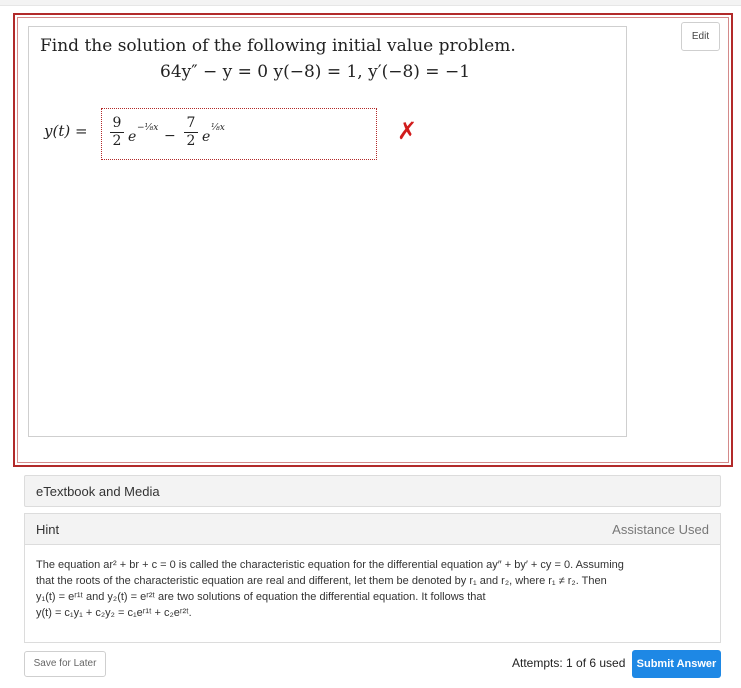  Describe the element at coordinates (170, 136) in the screenshot. I see `minus-sign: −` at that location.